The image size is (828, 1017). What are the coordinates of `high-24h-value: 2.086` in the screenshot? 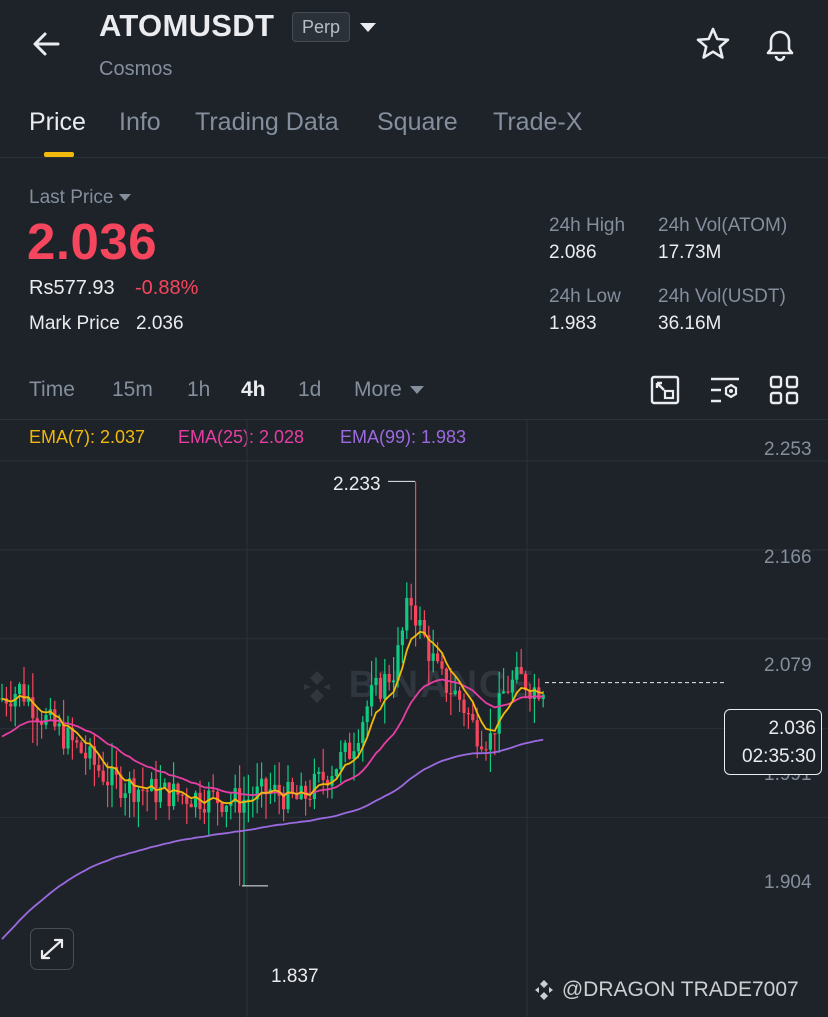 It's located at (573, 252).